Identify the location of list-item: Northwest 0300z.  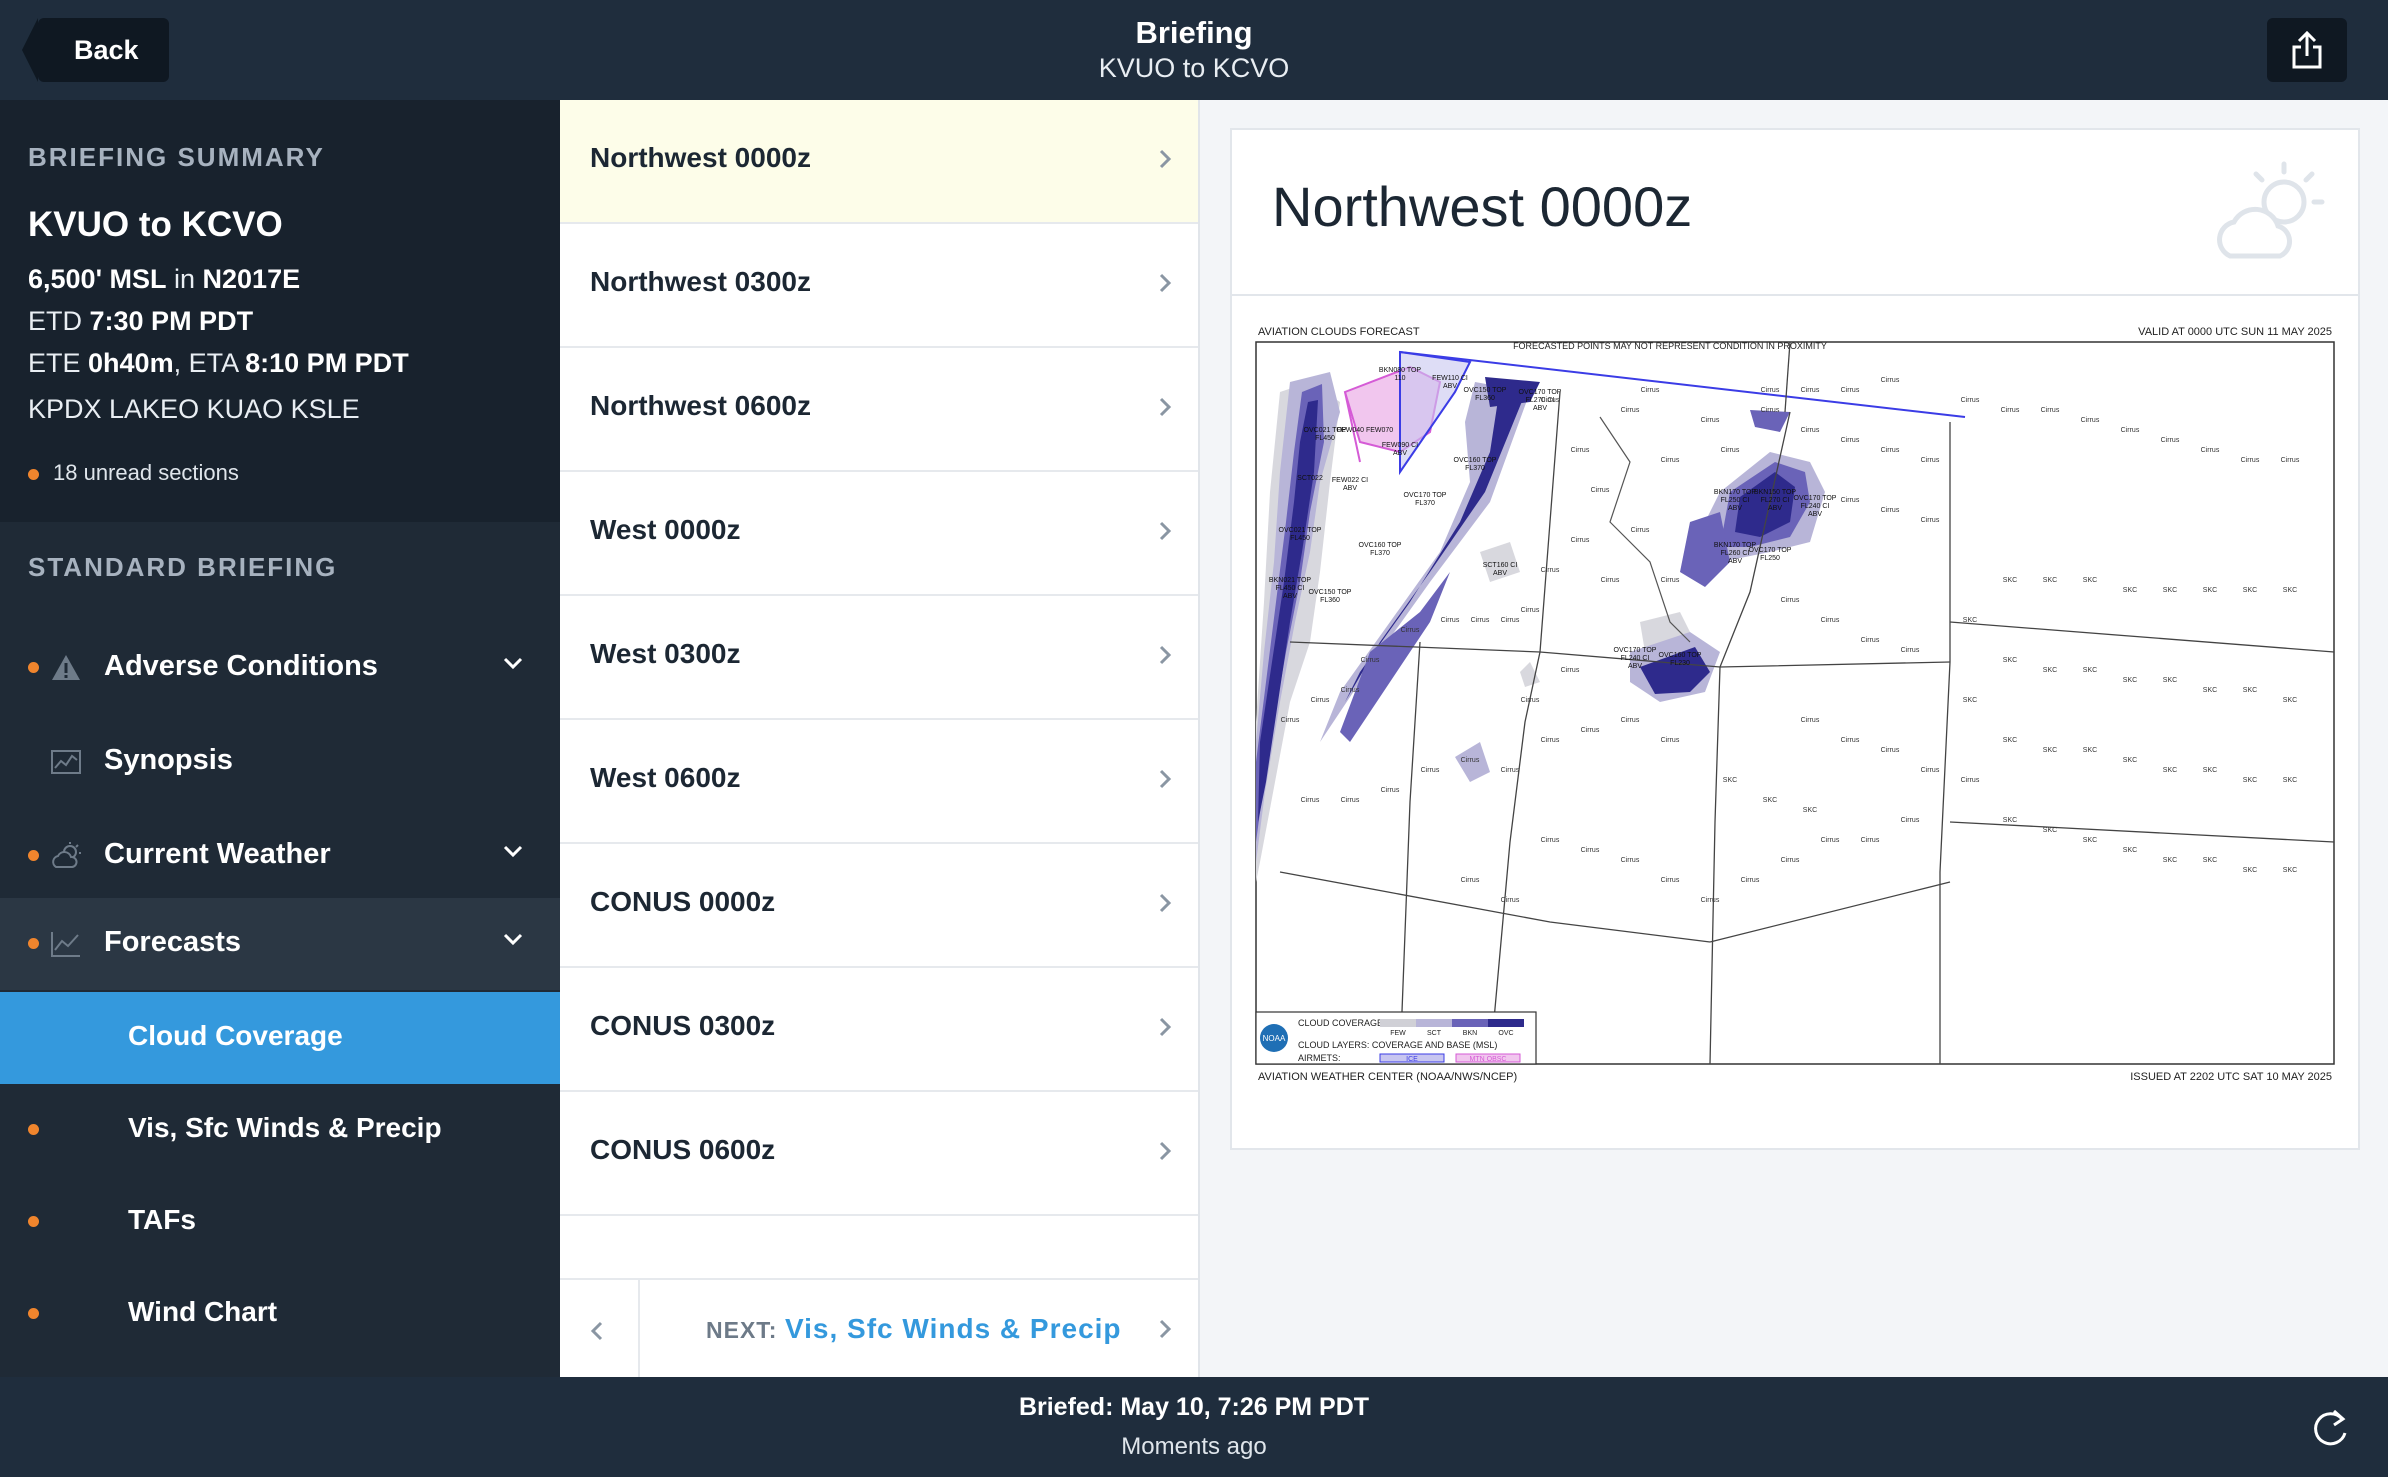
(879, 286).